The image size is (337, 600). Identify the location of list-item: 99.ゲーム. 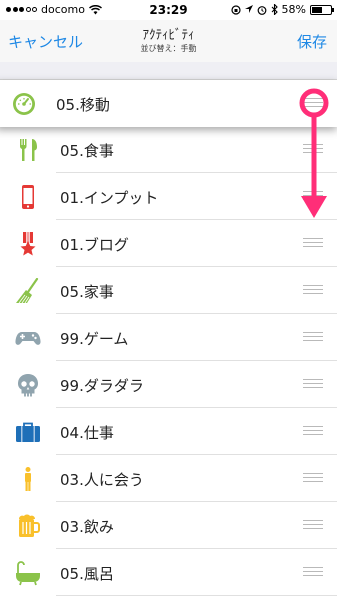
(168, 337).